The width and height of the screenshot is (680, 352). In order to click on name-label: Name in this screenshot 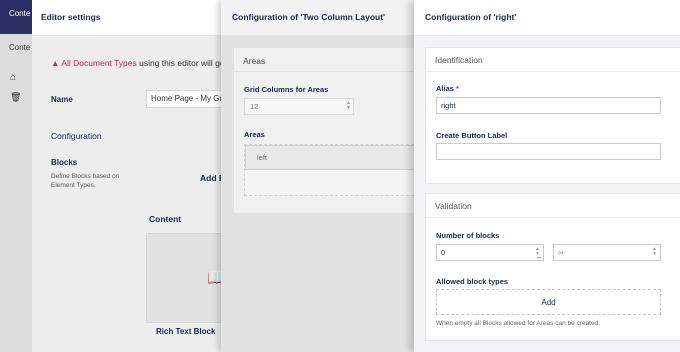, I will do `click(62, 99)`.